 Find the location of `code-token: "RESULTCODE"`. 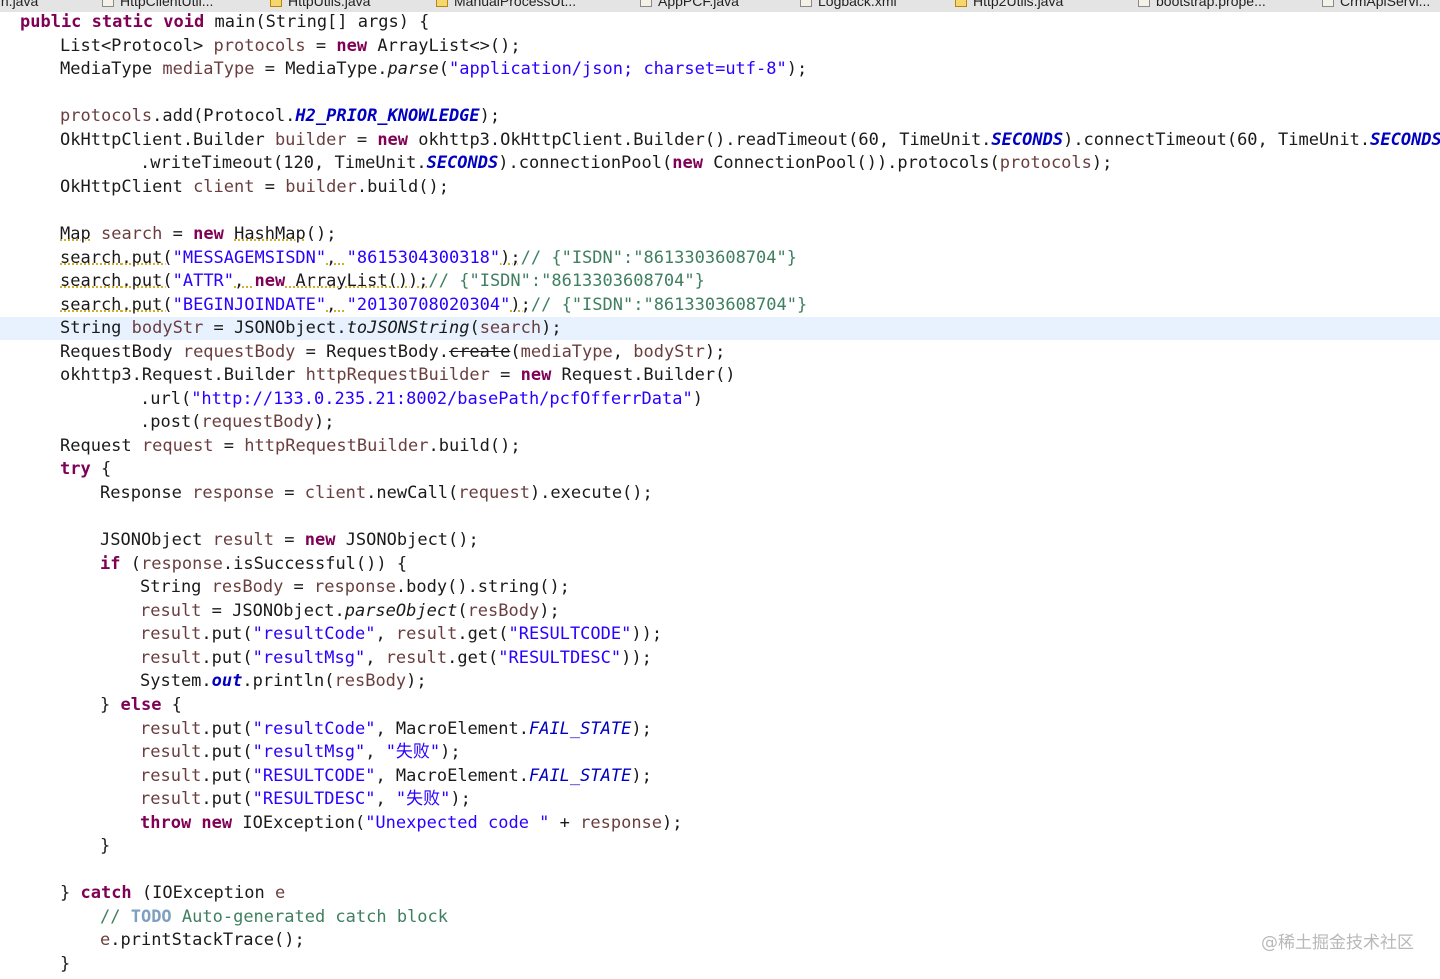

code-token: "RESULTCODE" is located at coordinates (570, 634).